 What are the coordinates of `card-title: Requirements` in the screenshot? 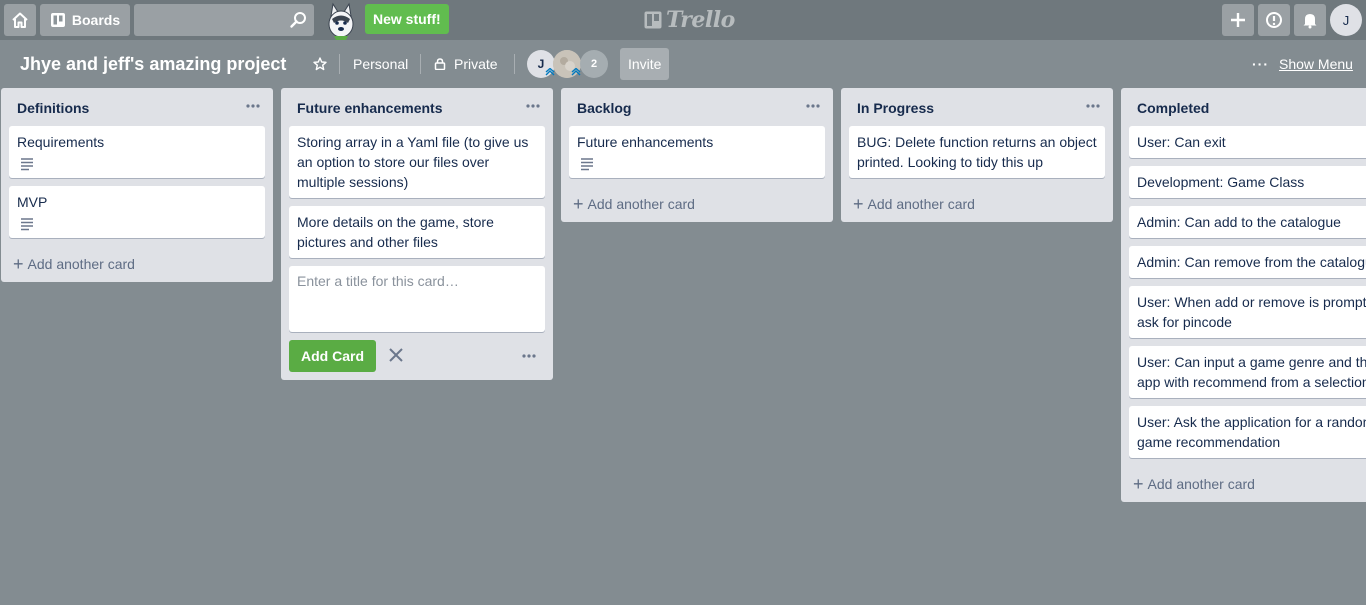 It's located at (61, 142).